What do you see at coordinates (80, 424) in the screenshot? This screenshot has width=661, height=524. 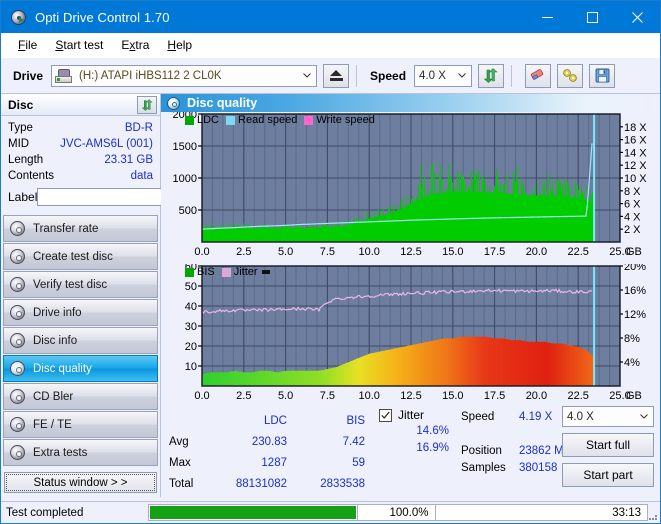 I see `sidebar-item-fe-te: FE / TE` at bounding box center [80, 424].